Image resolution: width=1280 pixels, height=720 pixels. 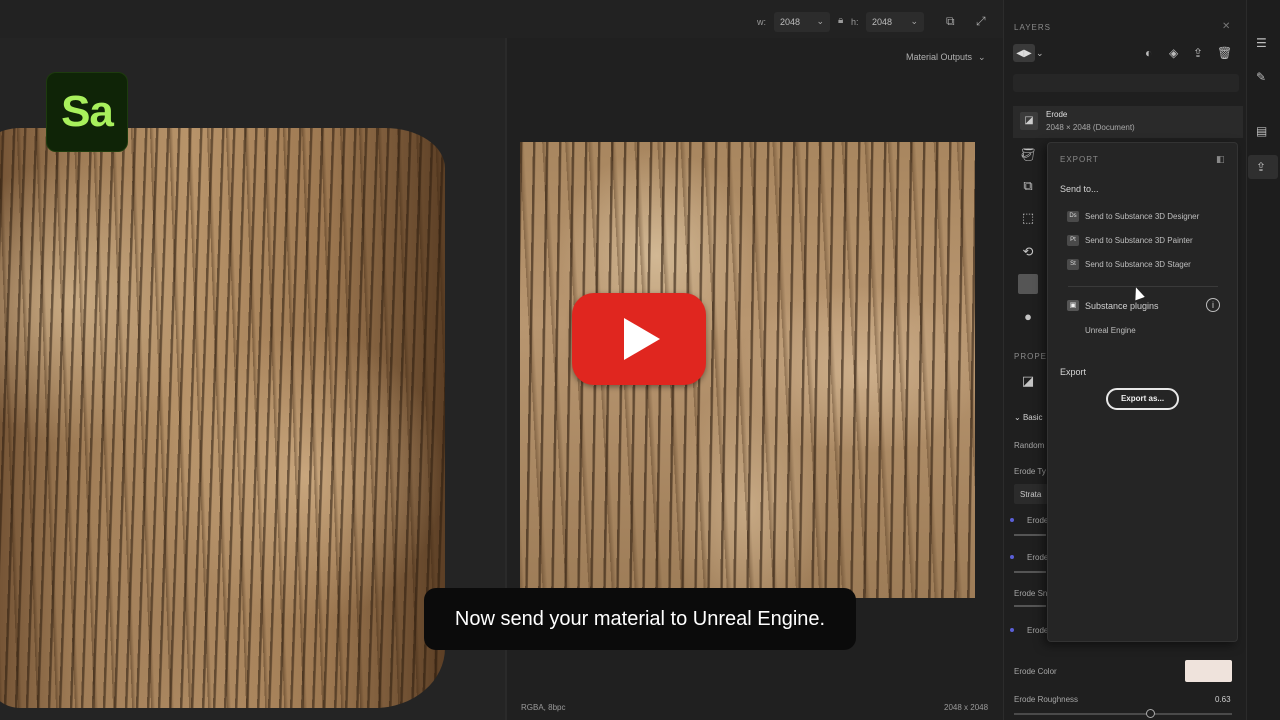 I want to click on plugin-icon: ▣, so click(x=1073, y=305).